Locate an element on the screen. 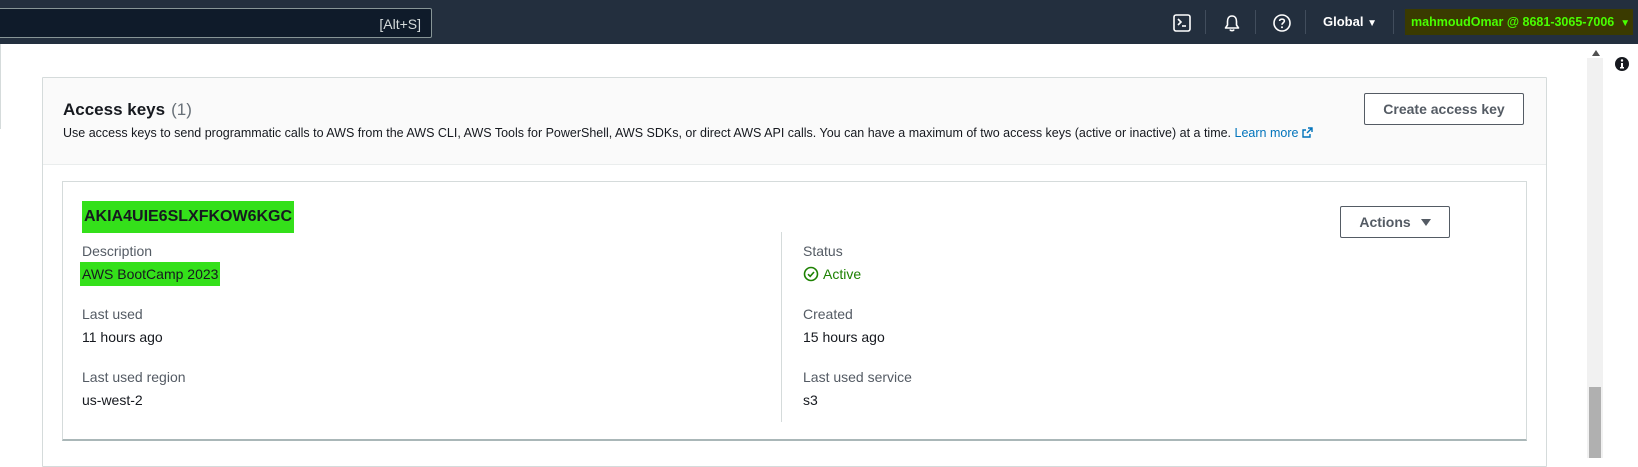 The height and width of the screenshot is (467, 1638). cloudshell-icon is located at coordinates (1182, 23).